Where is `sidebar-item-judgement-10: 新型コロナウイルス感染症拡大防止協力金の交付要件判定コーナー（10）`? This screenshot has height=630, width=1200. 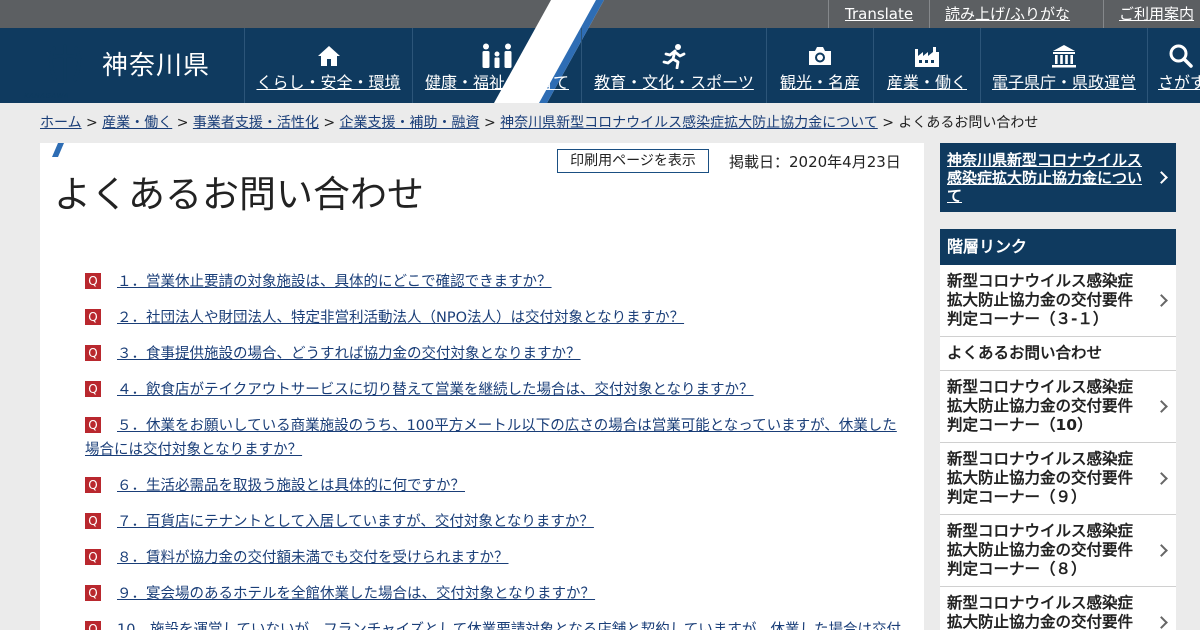 sidebar-item-judgement-10: 新型コロナウイルス感染症拡大防止協力金の交付要件判定コーナー（10） is located at coordinates (1058, 407).